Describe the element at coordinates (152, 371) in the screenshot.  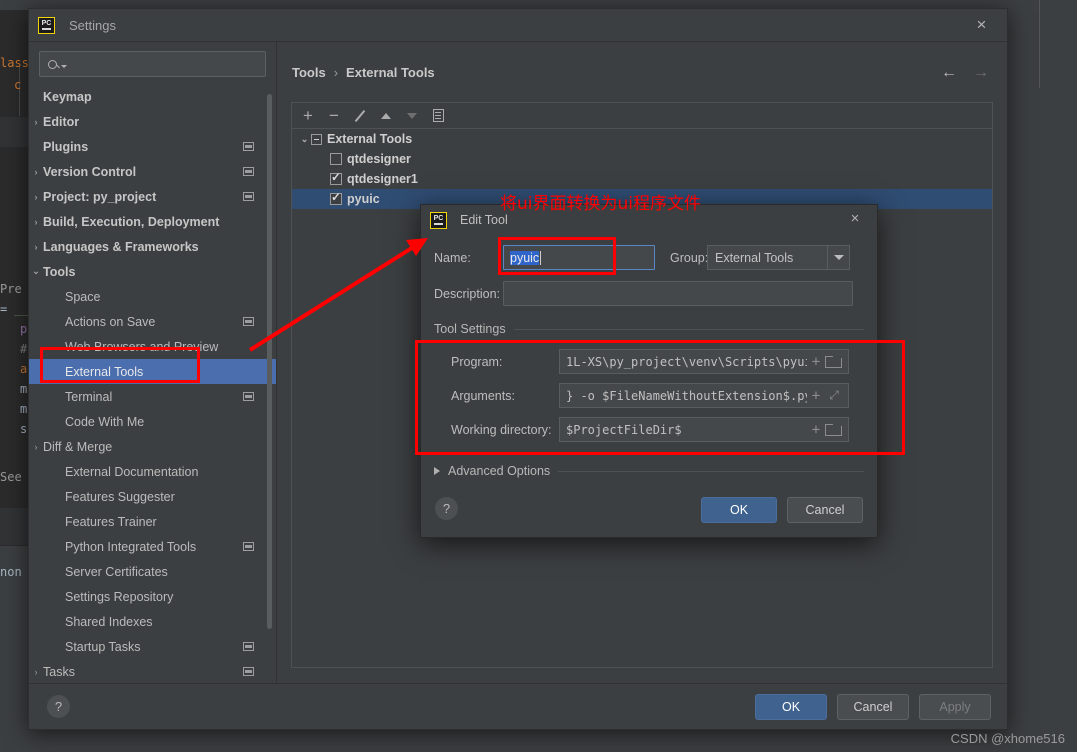
I see `sidebar-item-external-tools: › External Tools` at that location.